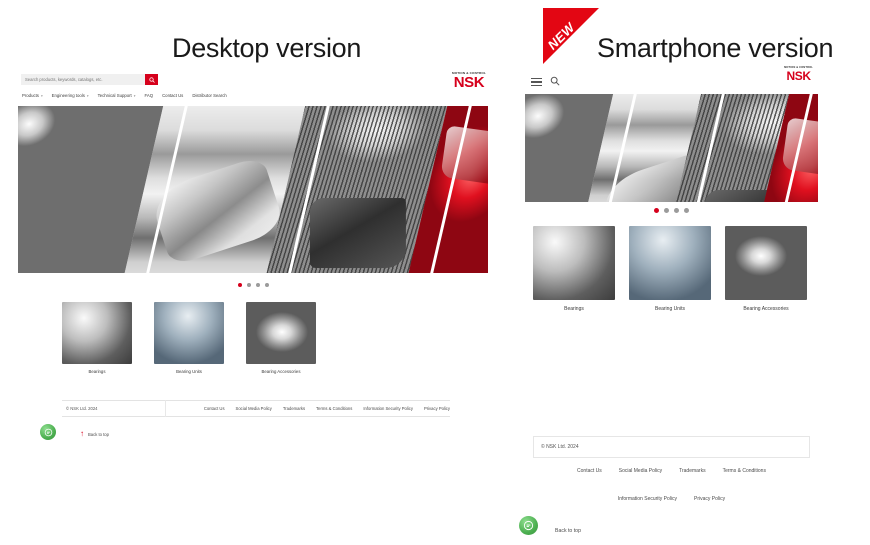 This screenshot has width=870, height=545. Describe the element at coordinates (253, 285) in the screenshot. I see `desktop-carousel-dots` at that location.